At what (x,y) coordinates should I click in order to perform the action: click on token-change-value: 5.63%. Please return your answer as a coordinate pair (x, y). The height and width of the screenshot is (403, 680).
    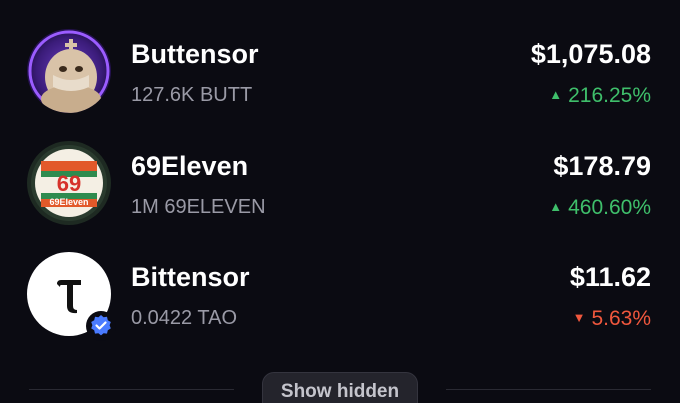
    Looking at the image, I should click on (621, 318).